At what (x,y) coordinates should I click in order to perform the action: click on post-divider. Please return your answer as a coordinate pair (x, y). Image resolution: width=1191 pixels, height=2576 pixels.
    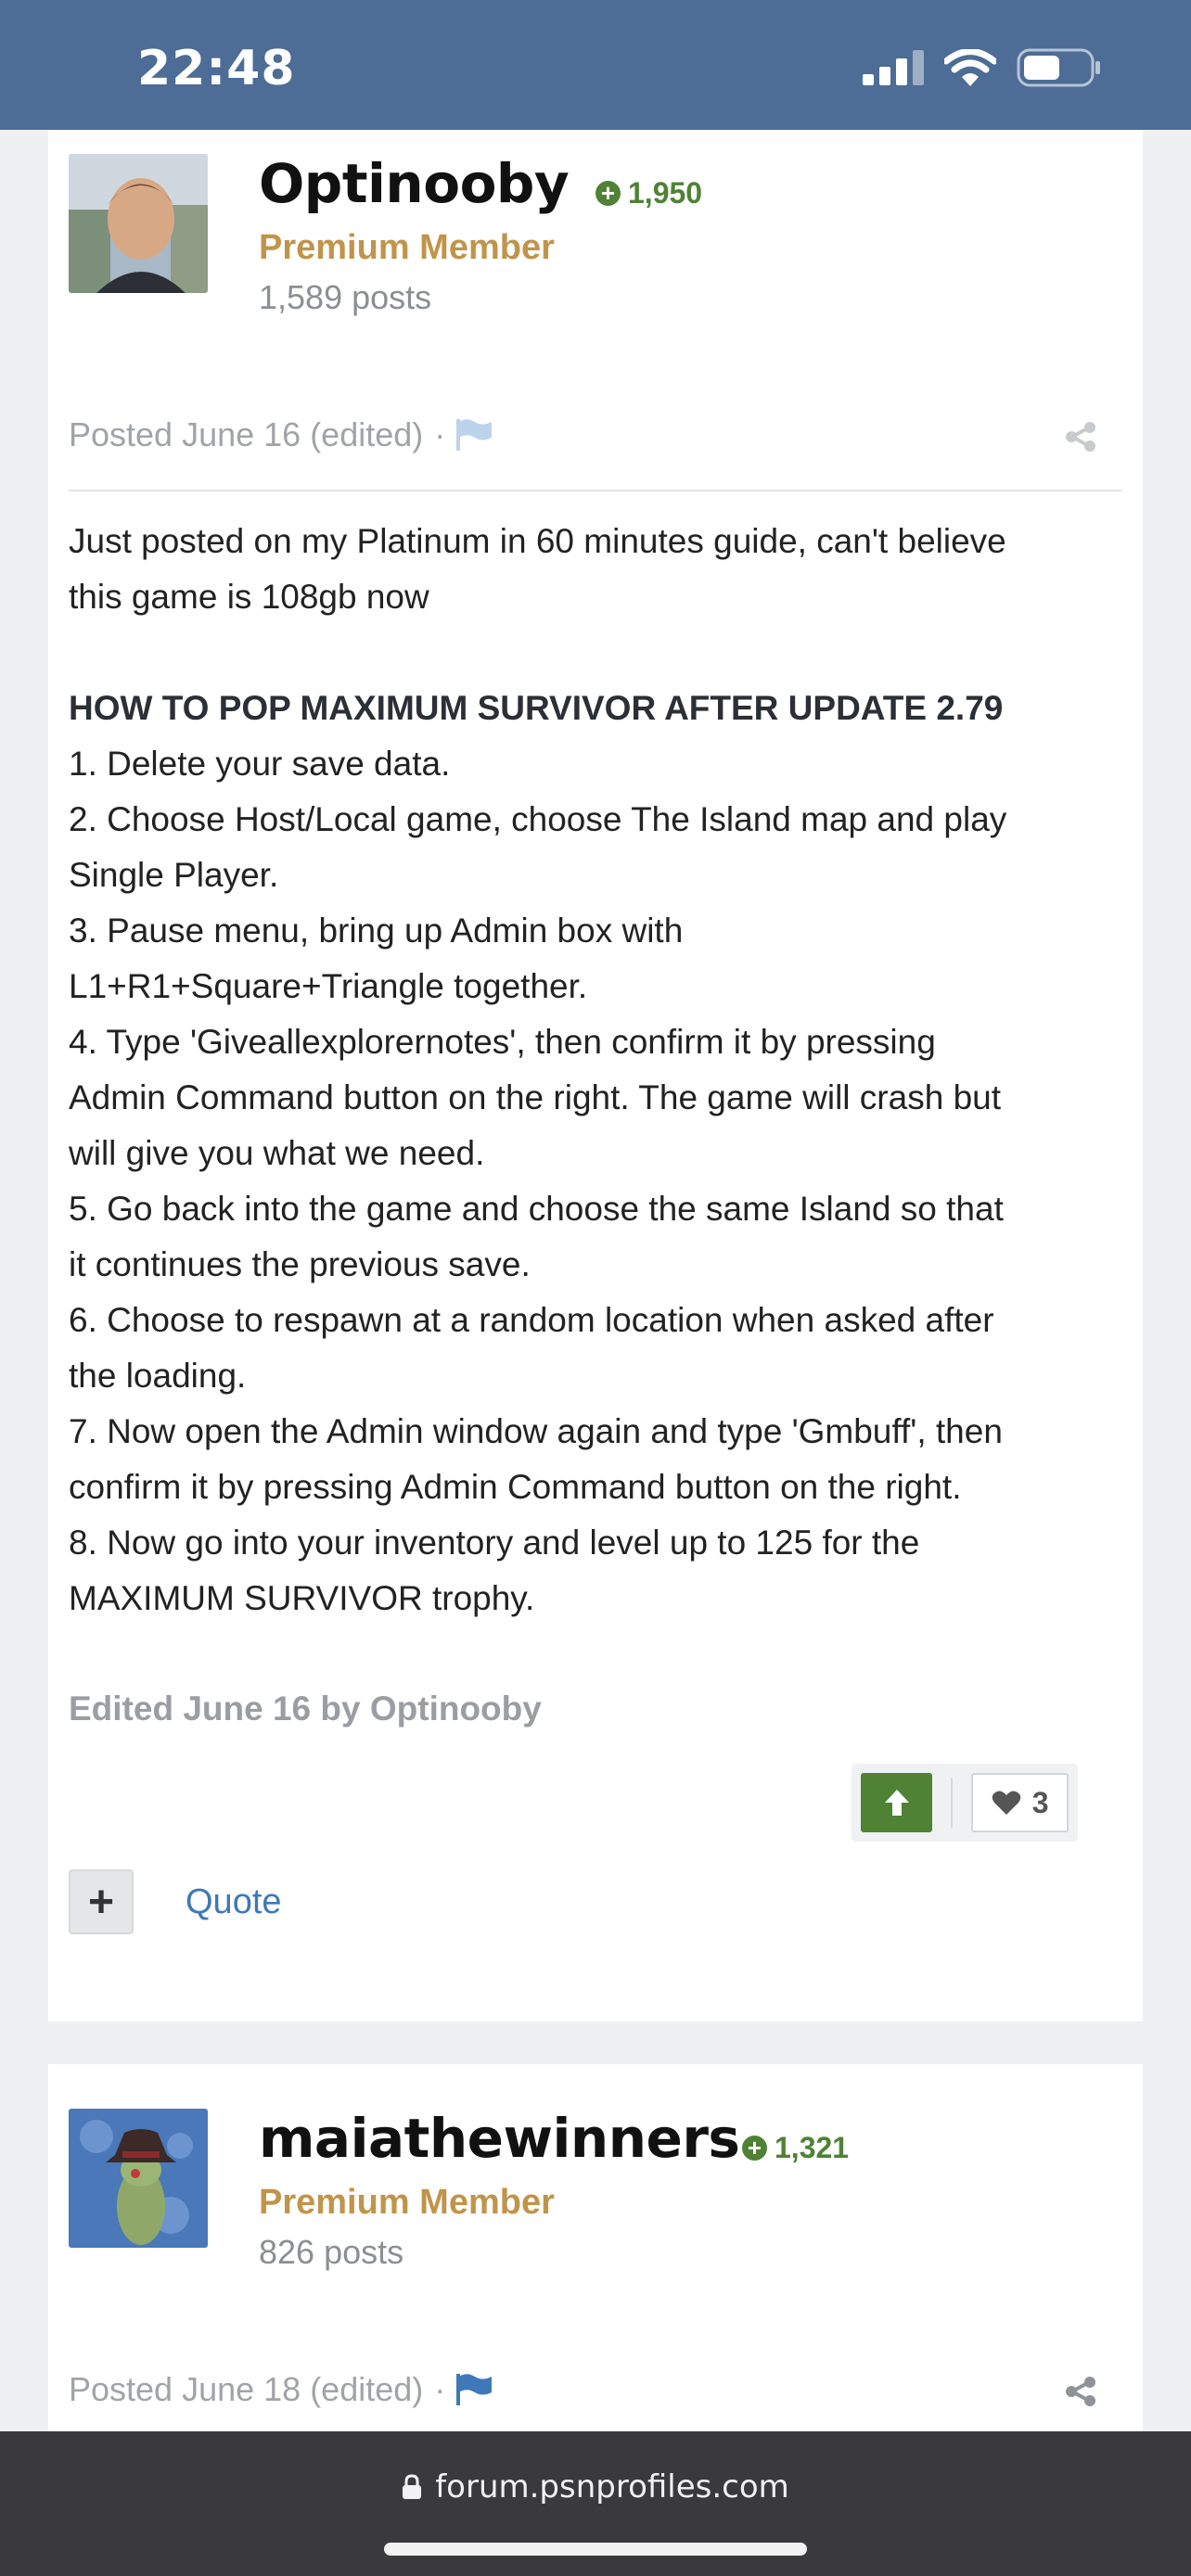
    Looking at the image, I should click on (595, 491).